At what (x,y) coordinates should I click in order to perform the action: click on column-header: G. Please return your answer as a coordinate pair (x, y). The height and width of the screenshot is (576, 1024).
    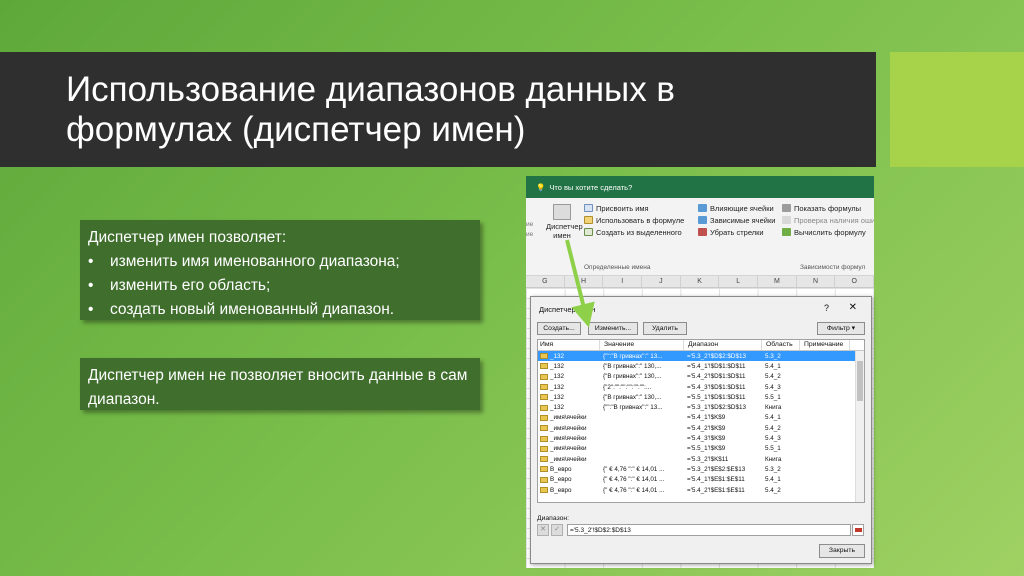
    Looking at the image, I should click on (545, 281).